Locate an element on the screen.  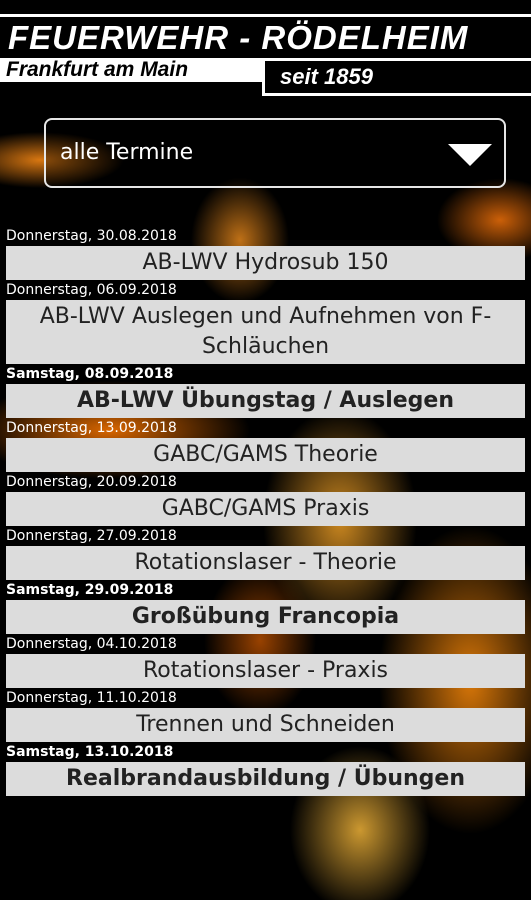
event-title-button: Rotationslaser - Theorie is located at coordinates (265, 563).